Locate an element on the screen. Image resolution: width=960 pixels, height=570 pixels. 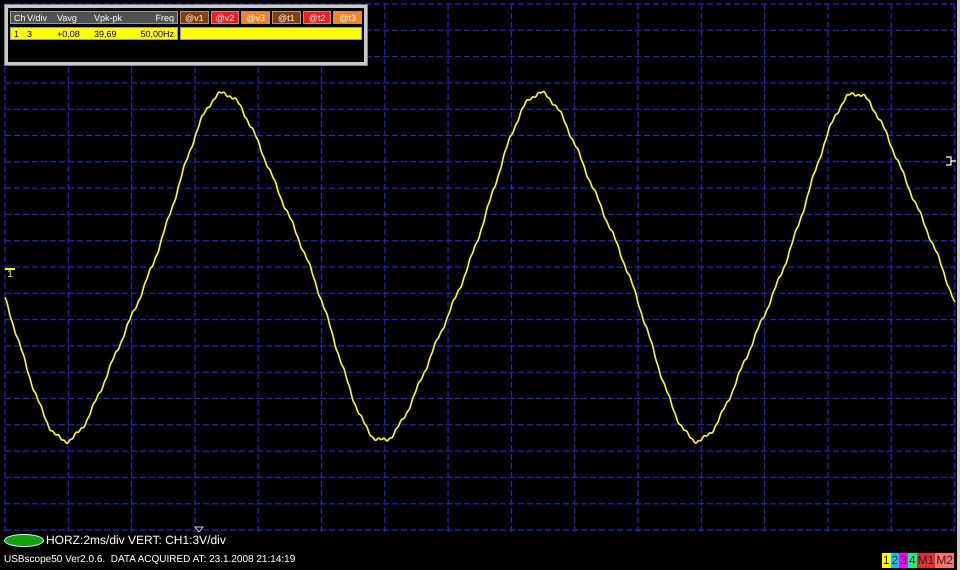
cursor-button: @v1 is located at coordinates (194, 17).